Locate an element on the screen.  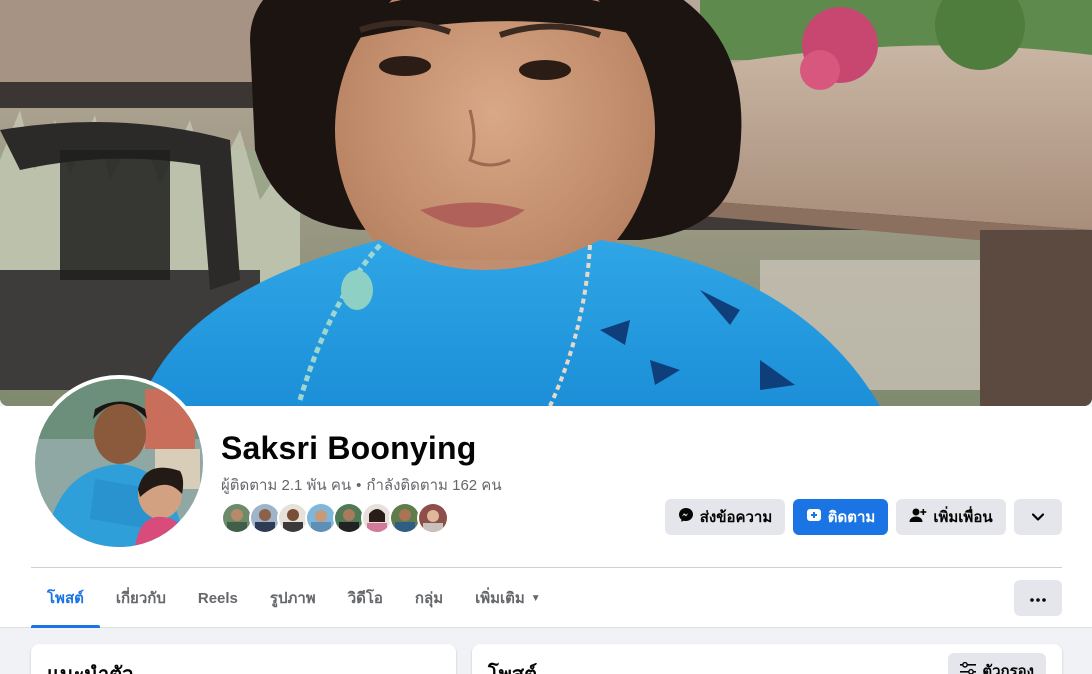
tab-videos: วิดีโอ is located at coordinates (365, 598).